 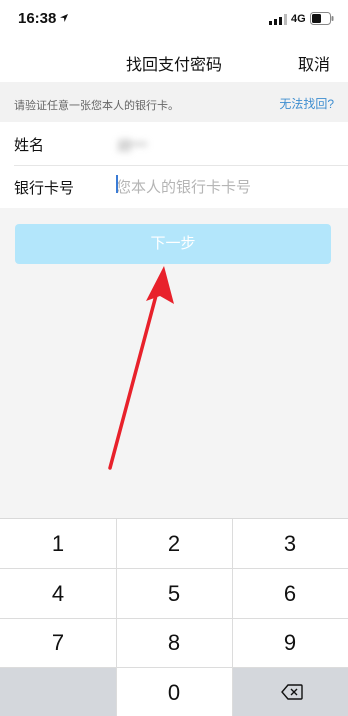 I want to click on status-bar: 16:38 4G, so click(x=174, y=20).